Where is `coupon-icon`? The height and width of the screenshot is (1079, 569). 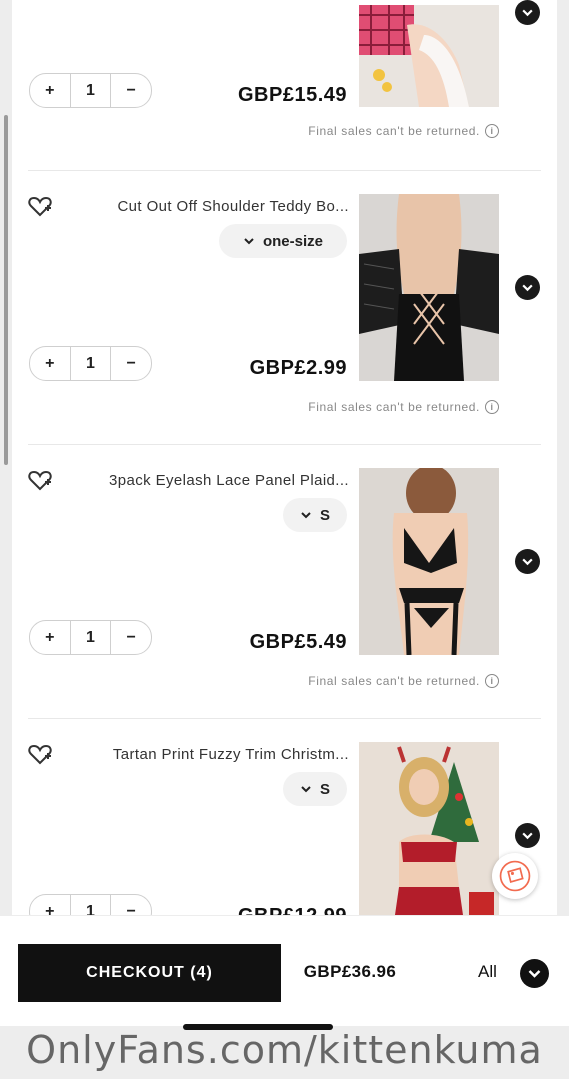
coupon-icon is located at coordinates (515, 876).